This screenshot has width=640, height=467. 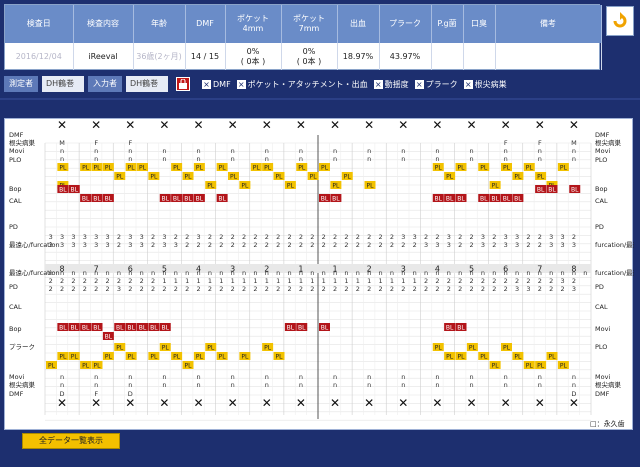 What do you see at coordinates (147, 84) in the screenshot?
I see `input-person-value: DH鶴巻` at bounding box center [147, 84].